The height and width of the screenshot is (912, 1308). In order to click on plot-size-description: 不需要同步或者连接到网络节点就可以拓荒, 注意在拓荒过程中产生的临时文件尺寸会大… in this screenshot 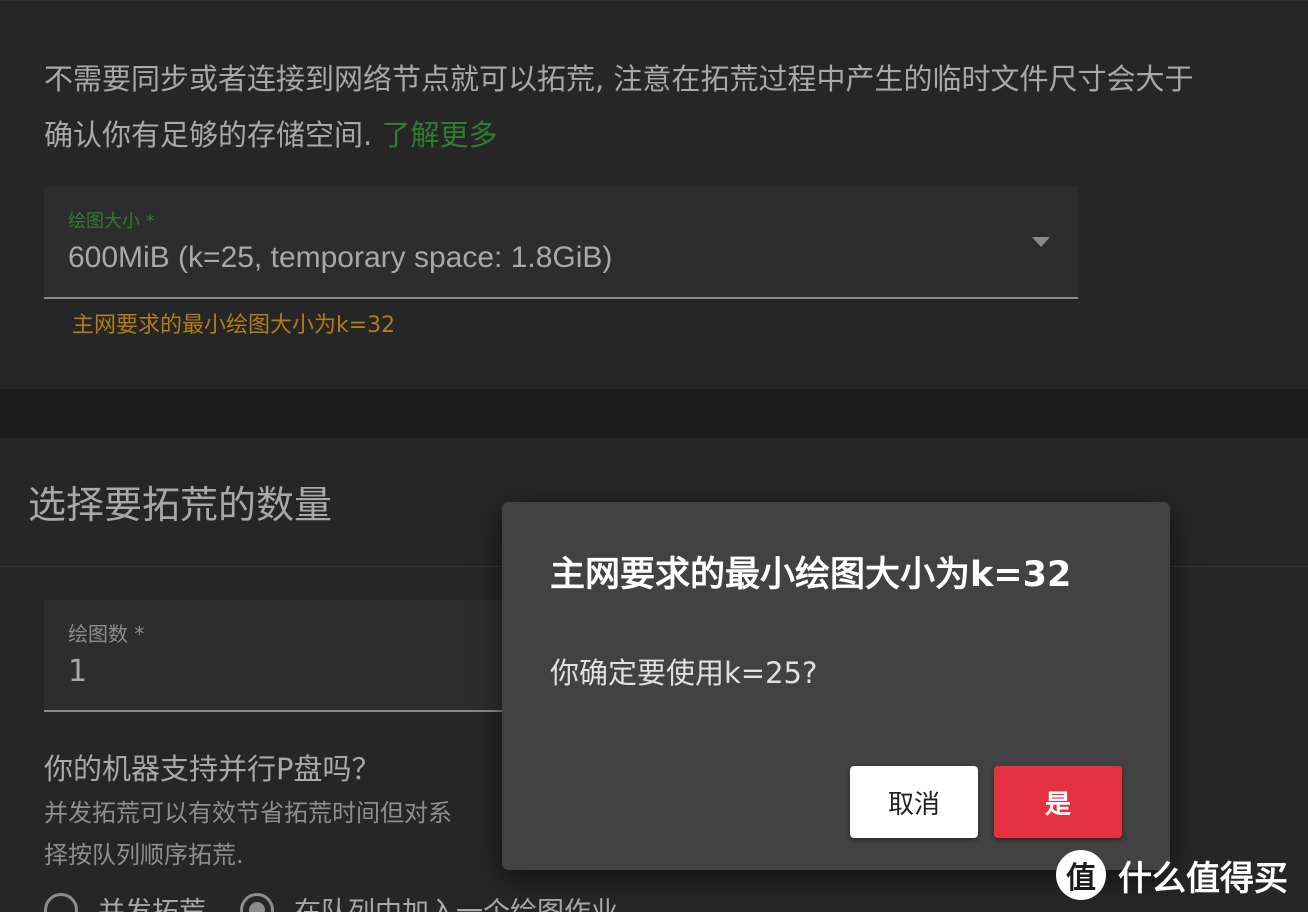, I will do `click(676, 107)`.